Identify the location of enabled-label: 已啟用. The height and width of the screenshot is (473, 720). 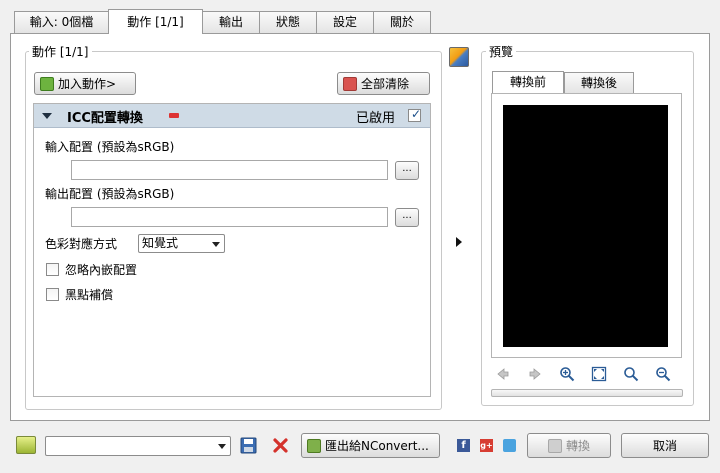
(376, 118).